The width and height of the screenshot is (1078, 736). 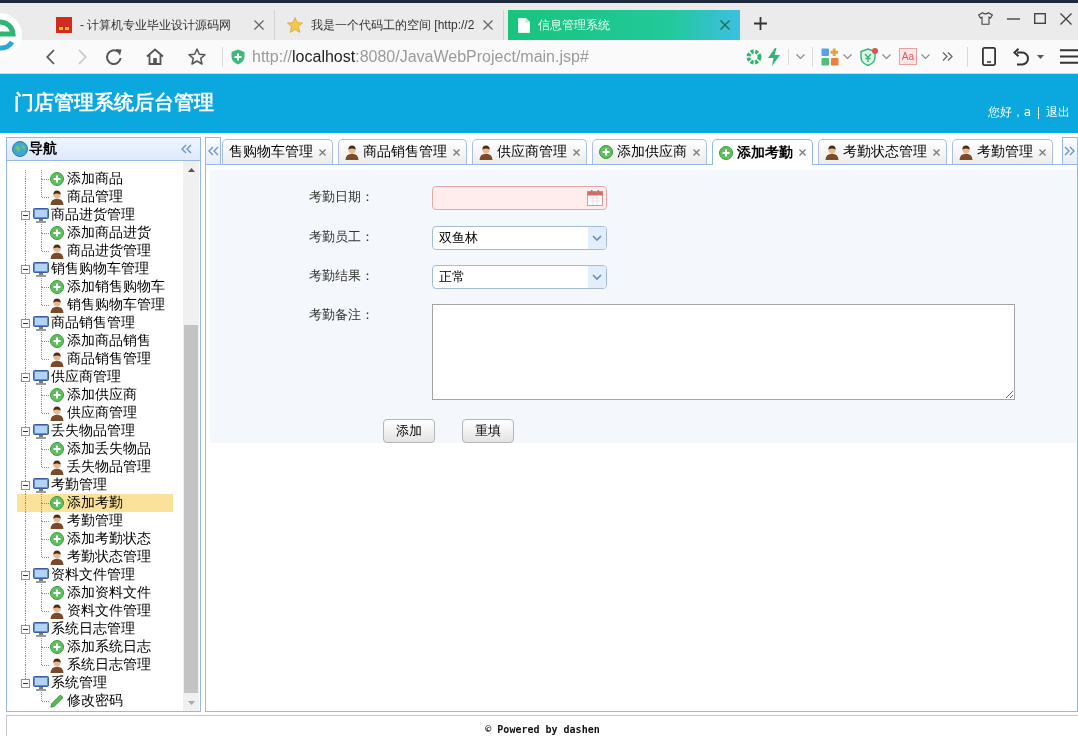 What do you see at coordinates (95, 503) in the screenshot?
I see `tree-item: 添加考勤` at bounding box center [95, 503].